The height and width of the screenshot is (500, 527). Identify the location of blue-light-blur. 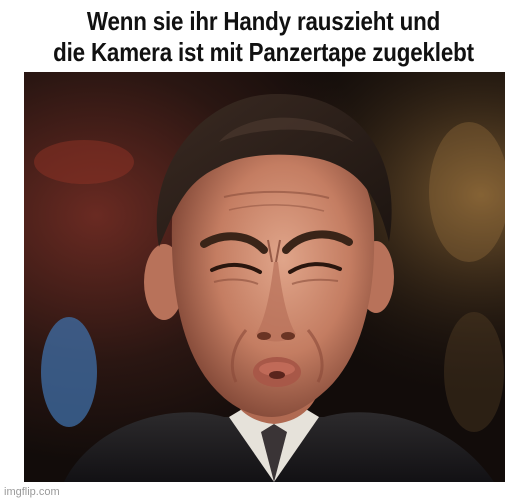
(69, 372).